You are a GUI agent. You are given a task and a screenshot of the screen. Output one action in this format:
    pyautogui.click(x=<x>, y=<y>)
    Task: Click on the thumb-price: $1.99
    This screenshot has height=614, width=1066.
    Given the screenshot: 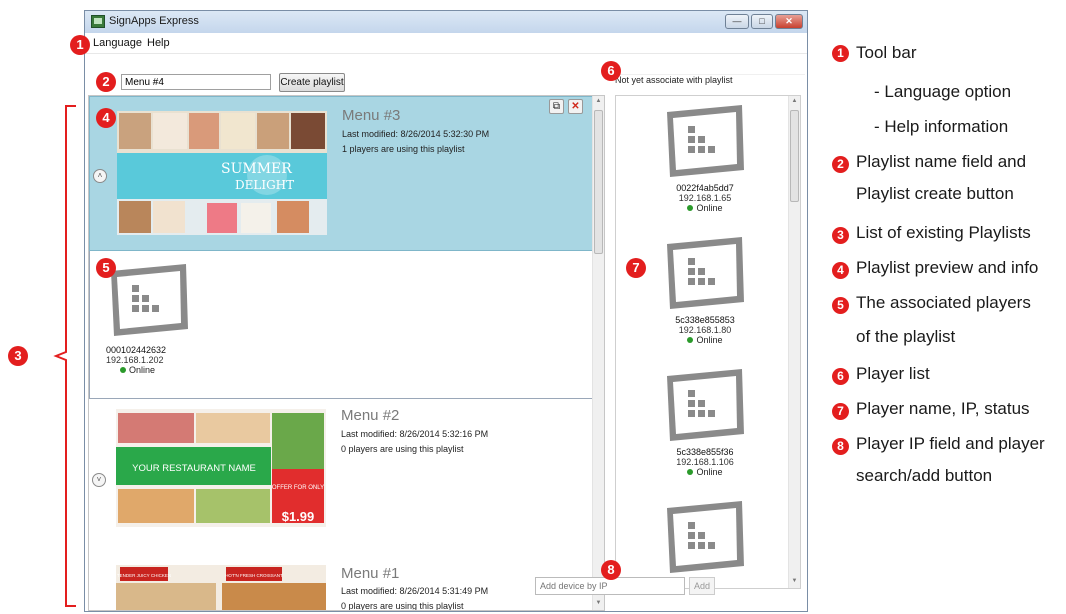 What is the action you would take?
    pyautogui.click(x=298, y=516)
    